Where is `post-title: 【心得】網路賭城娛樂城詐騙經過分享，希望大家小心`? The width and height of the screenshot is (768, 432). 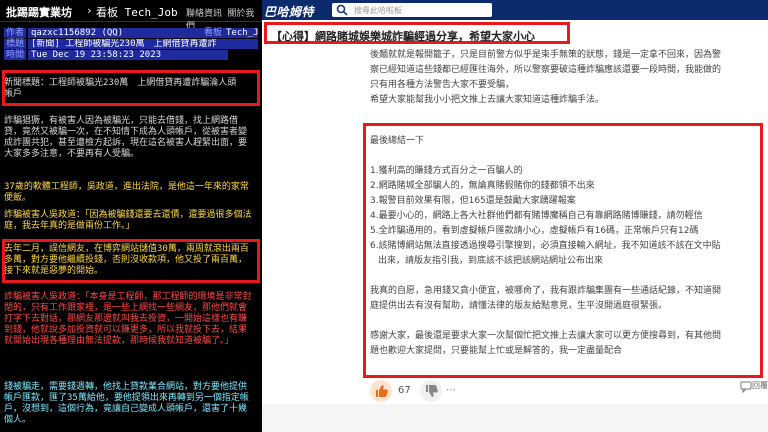 post-title: 【心得】網路賭城娛樂城詐騙經過分享，希望大家小心 is located at coordinates (403, 36).